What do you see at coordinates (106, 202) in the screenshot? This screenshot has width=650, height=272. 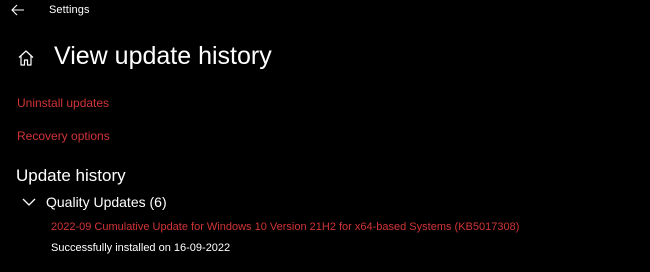 I see `quality-updates-label: Quality Updates (6)` at bounding box center [106, 202].